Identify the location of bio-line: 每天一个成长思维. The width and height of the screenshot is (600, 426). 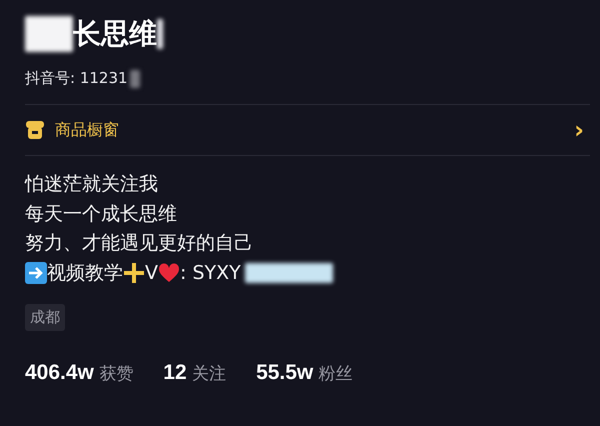
(101, 214).